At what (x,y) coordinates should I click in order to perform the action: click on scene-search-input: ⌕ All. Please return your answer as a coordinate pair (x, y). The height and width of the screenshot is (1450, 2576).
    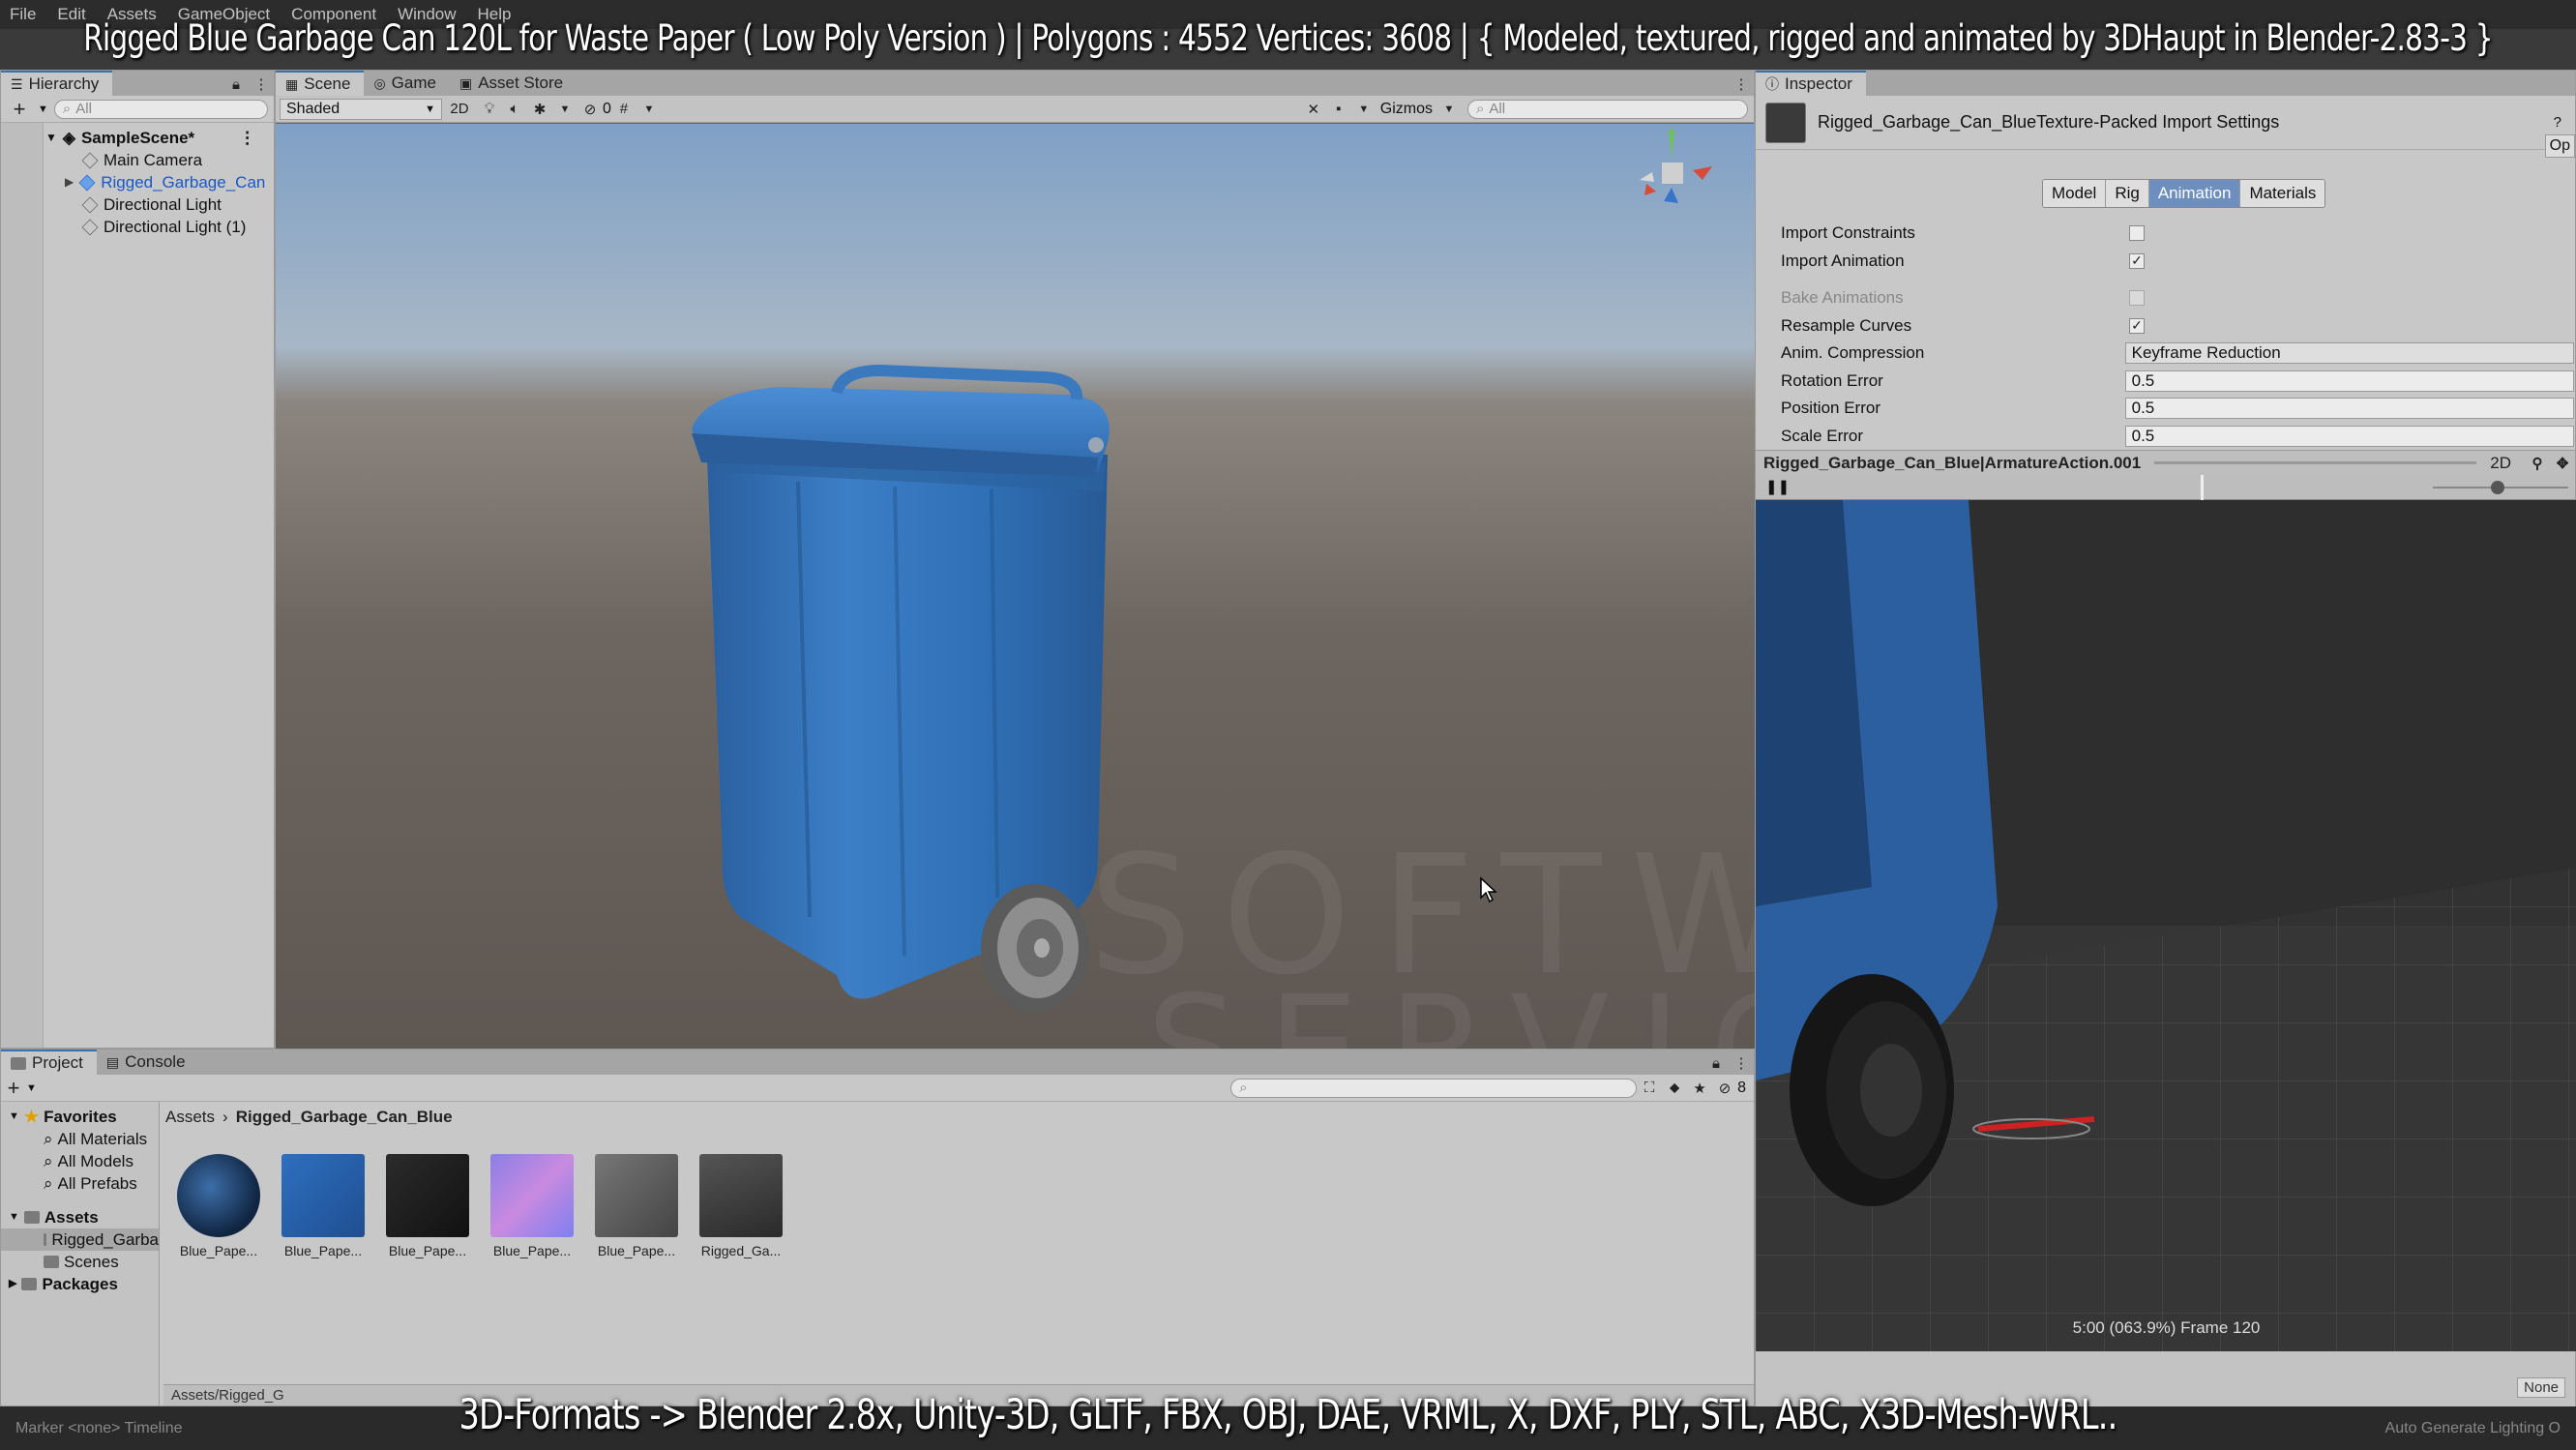
    Looking at the image, I should click on (1607, 109).